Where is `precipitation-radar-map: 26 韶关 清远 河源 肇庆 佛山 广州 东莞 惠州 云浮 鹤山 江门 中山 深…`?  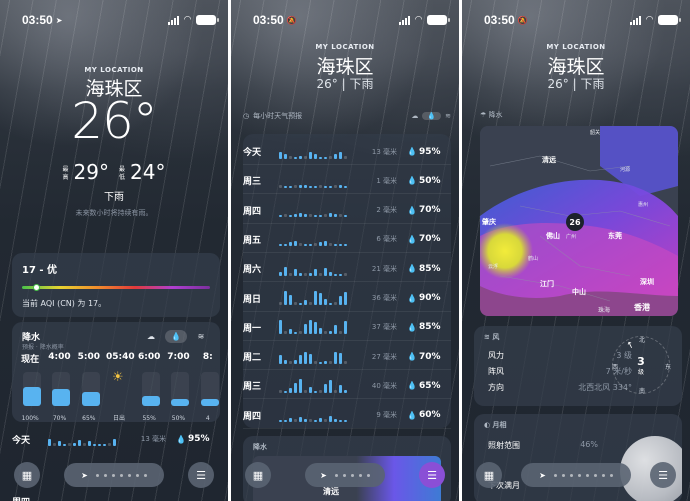 precipitation-radar-map: 26 韶关 清远 河源 肇庆 佛山 广州 东莞 惠州 云浮 鹤山 江门 中山 深… is located at coordinates (579, 221).